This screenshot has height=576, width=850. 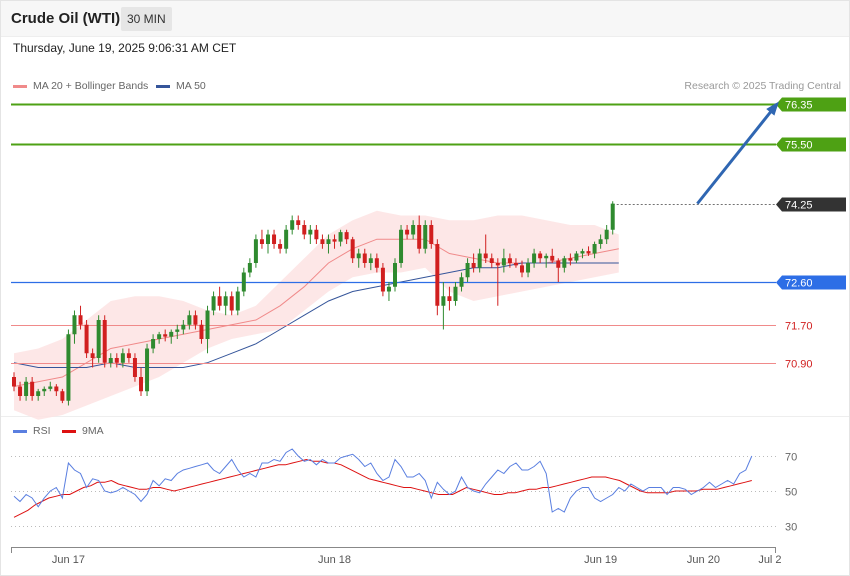 What do you see at coordinates (799, 146) in the screenshot?
I see `level-75-50-label: 75.50` at bounding box center [799, 146].